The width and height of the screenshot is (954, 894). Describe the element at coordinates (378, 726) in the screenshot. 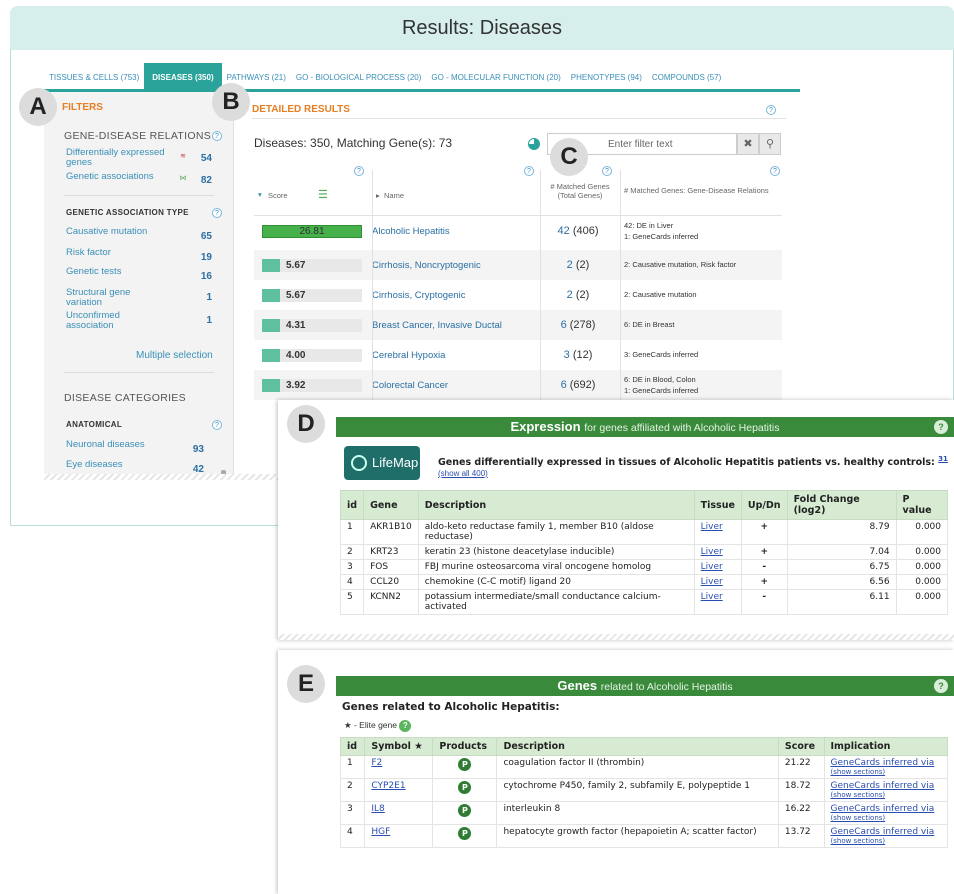

I see `elite-gene-note: ★ - Elite gene ?` at that location.